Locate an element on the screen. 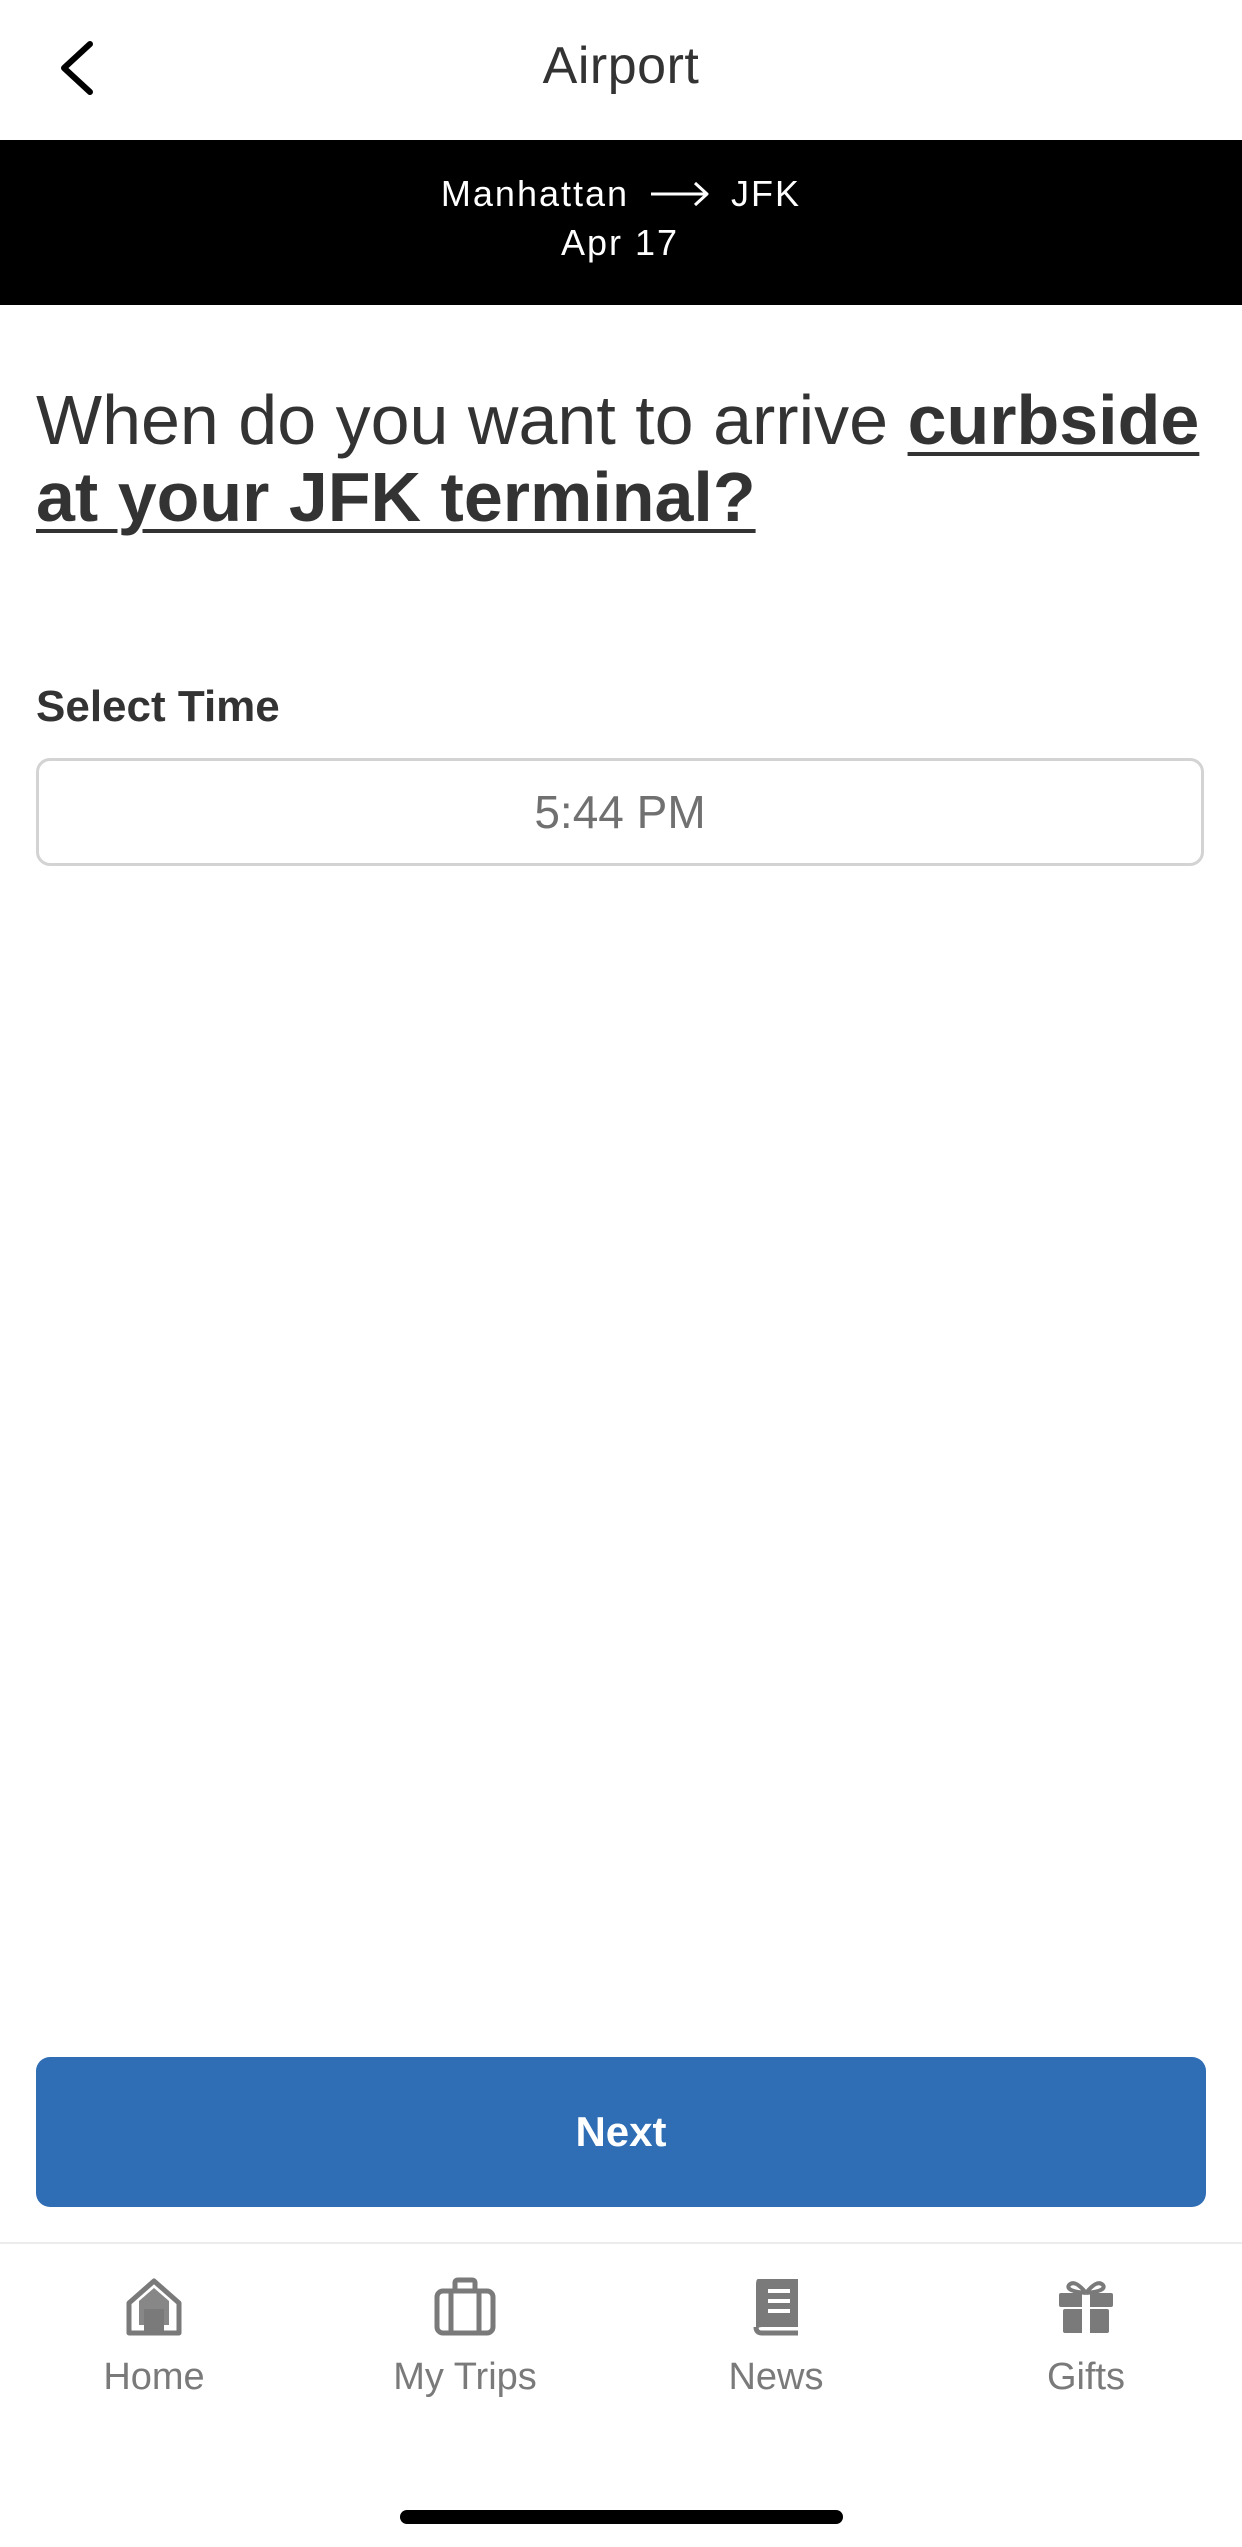 Image resolution: width=1242 pixels, height=2547 pixels. top-nav-bar: Airport is located at coordinates (621, 70).